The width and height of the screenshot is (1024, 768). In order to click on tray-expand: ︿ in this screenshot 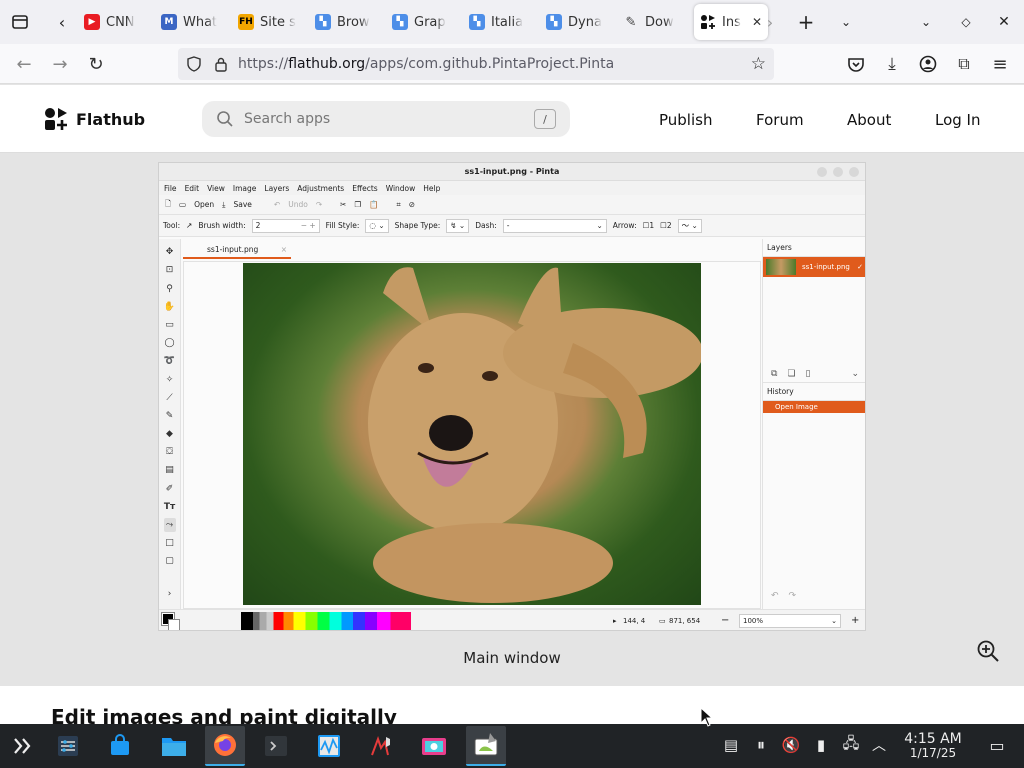, I will do `click(879, 745)`.